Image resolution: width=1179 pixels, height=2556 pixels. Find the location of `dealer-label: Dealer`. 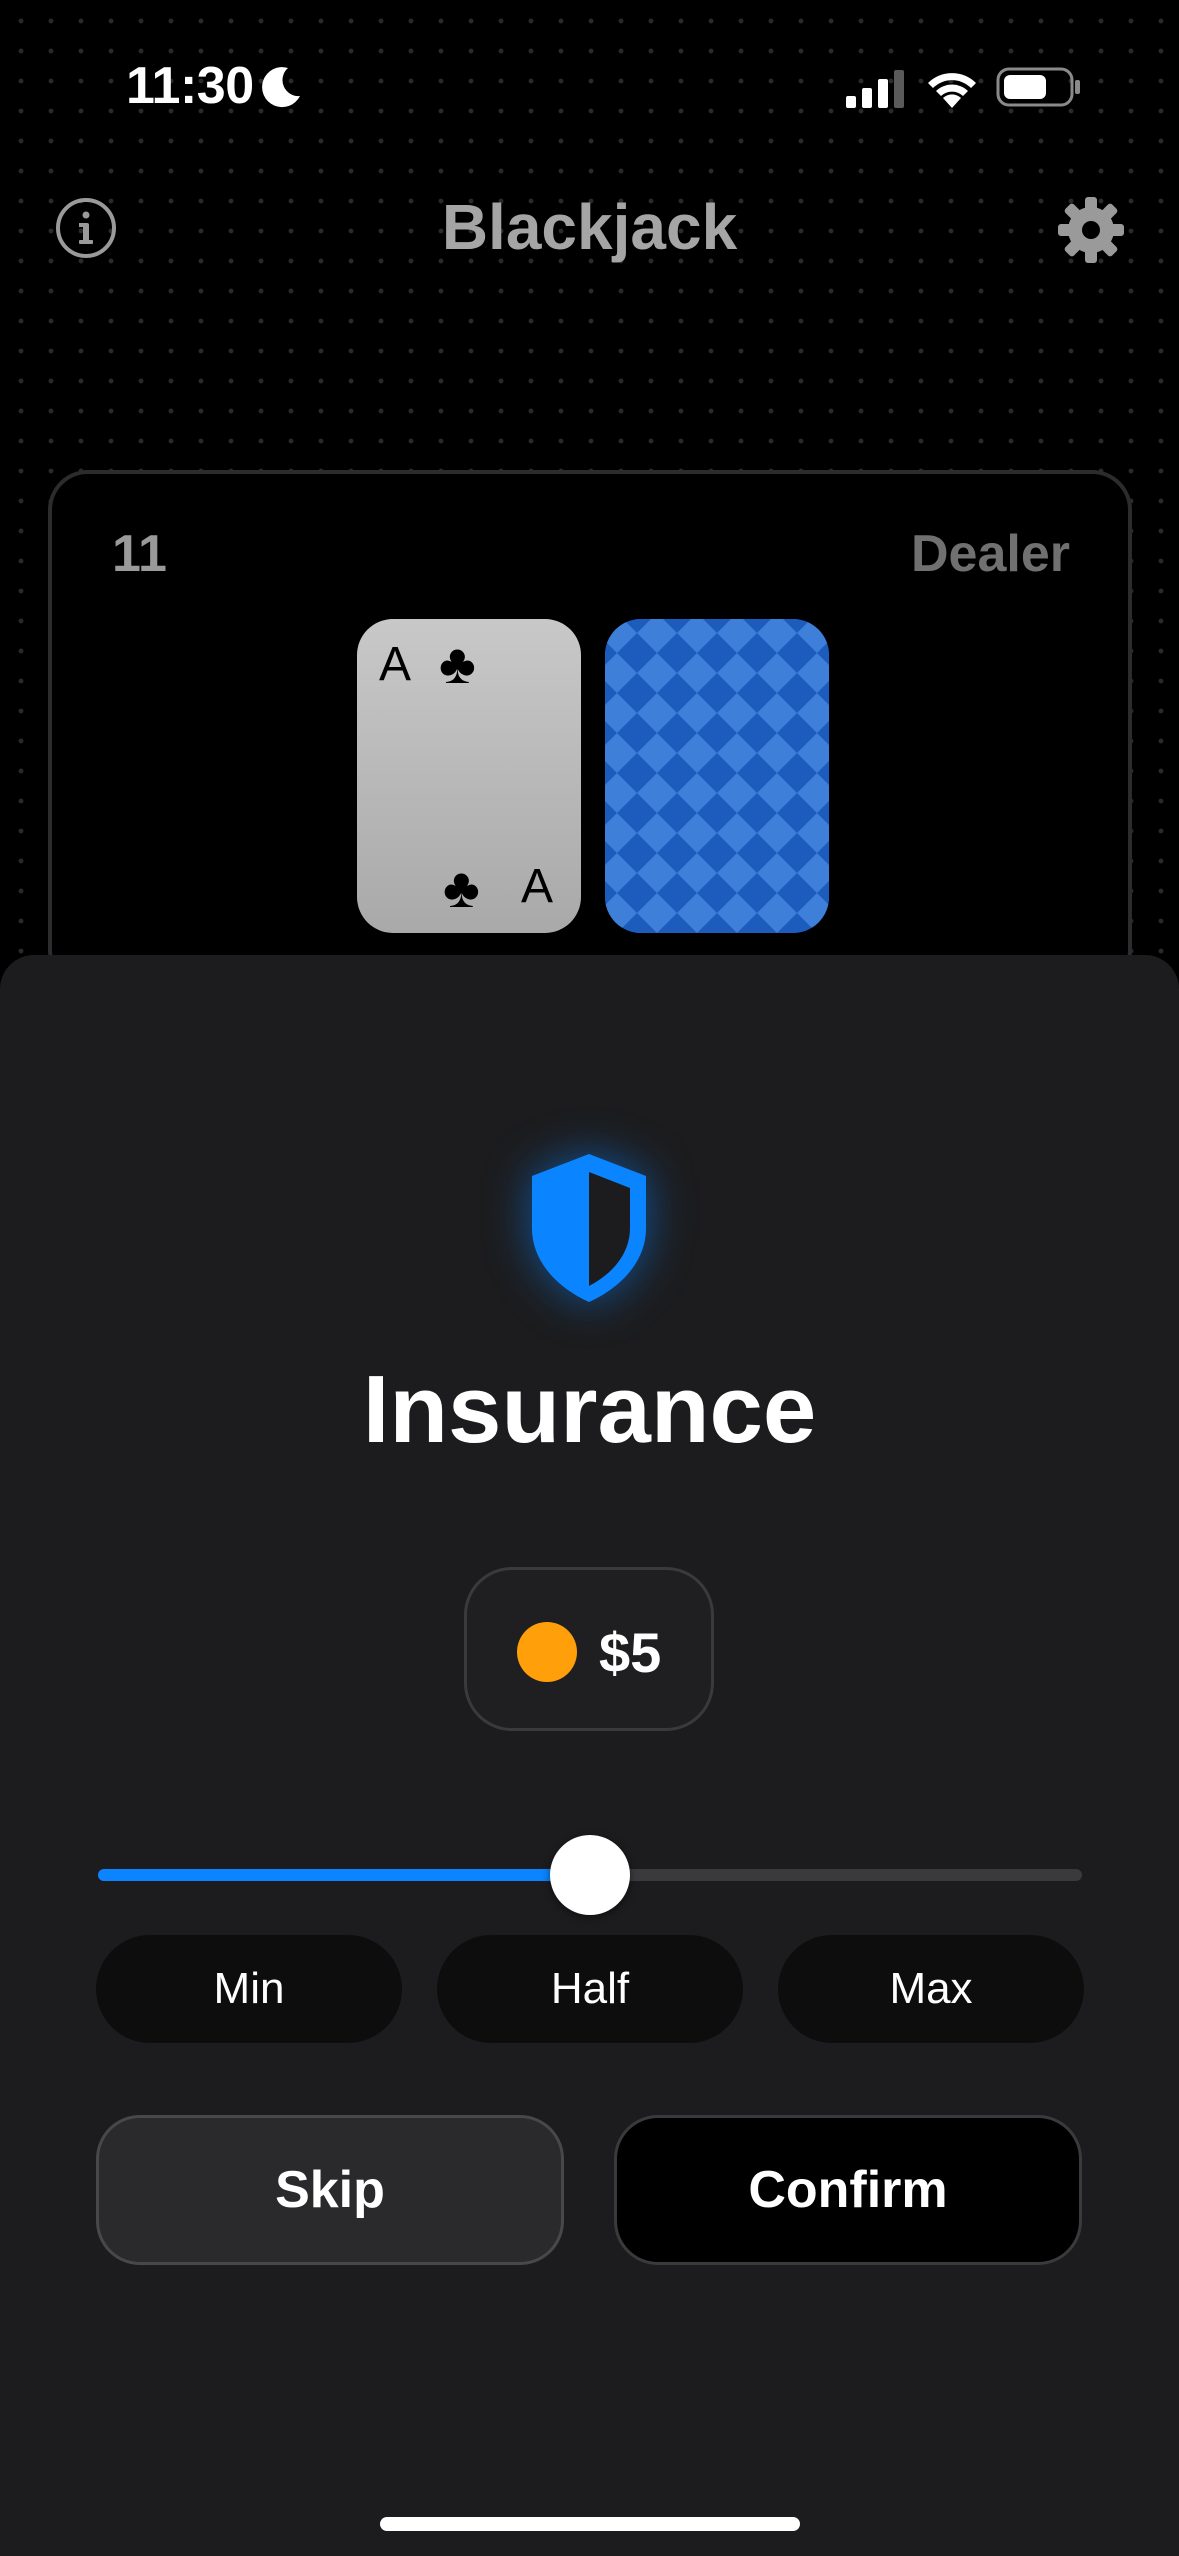

dealer-label: Dealer is located at coordinates (990, 554).